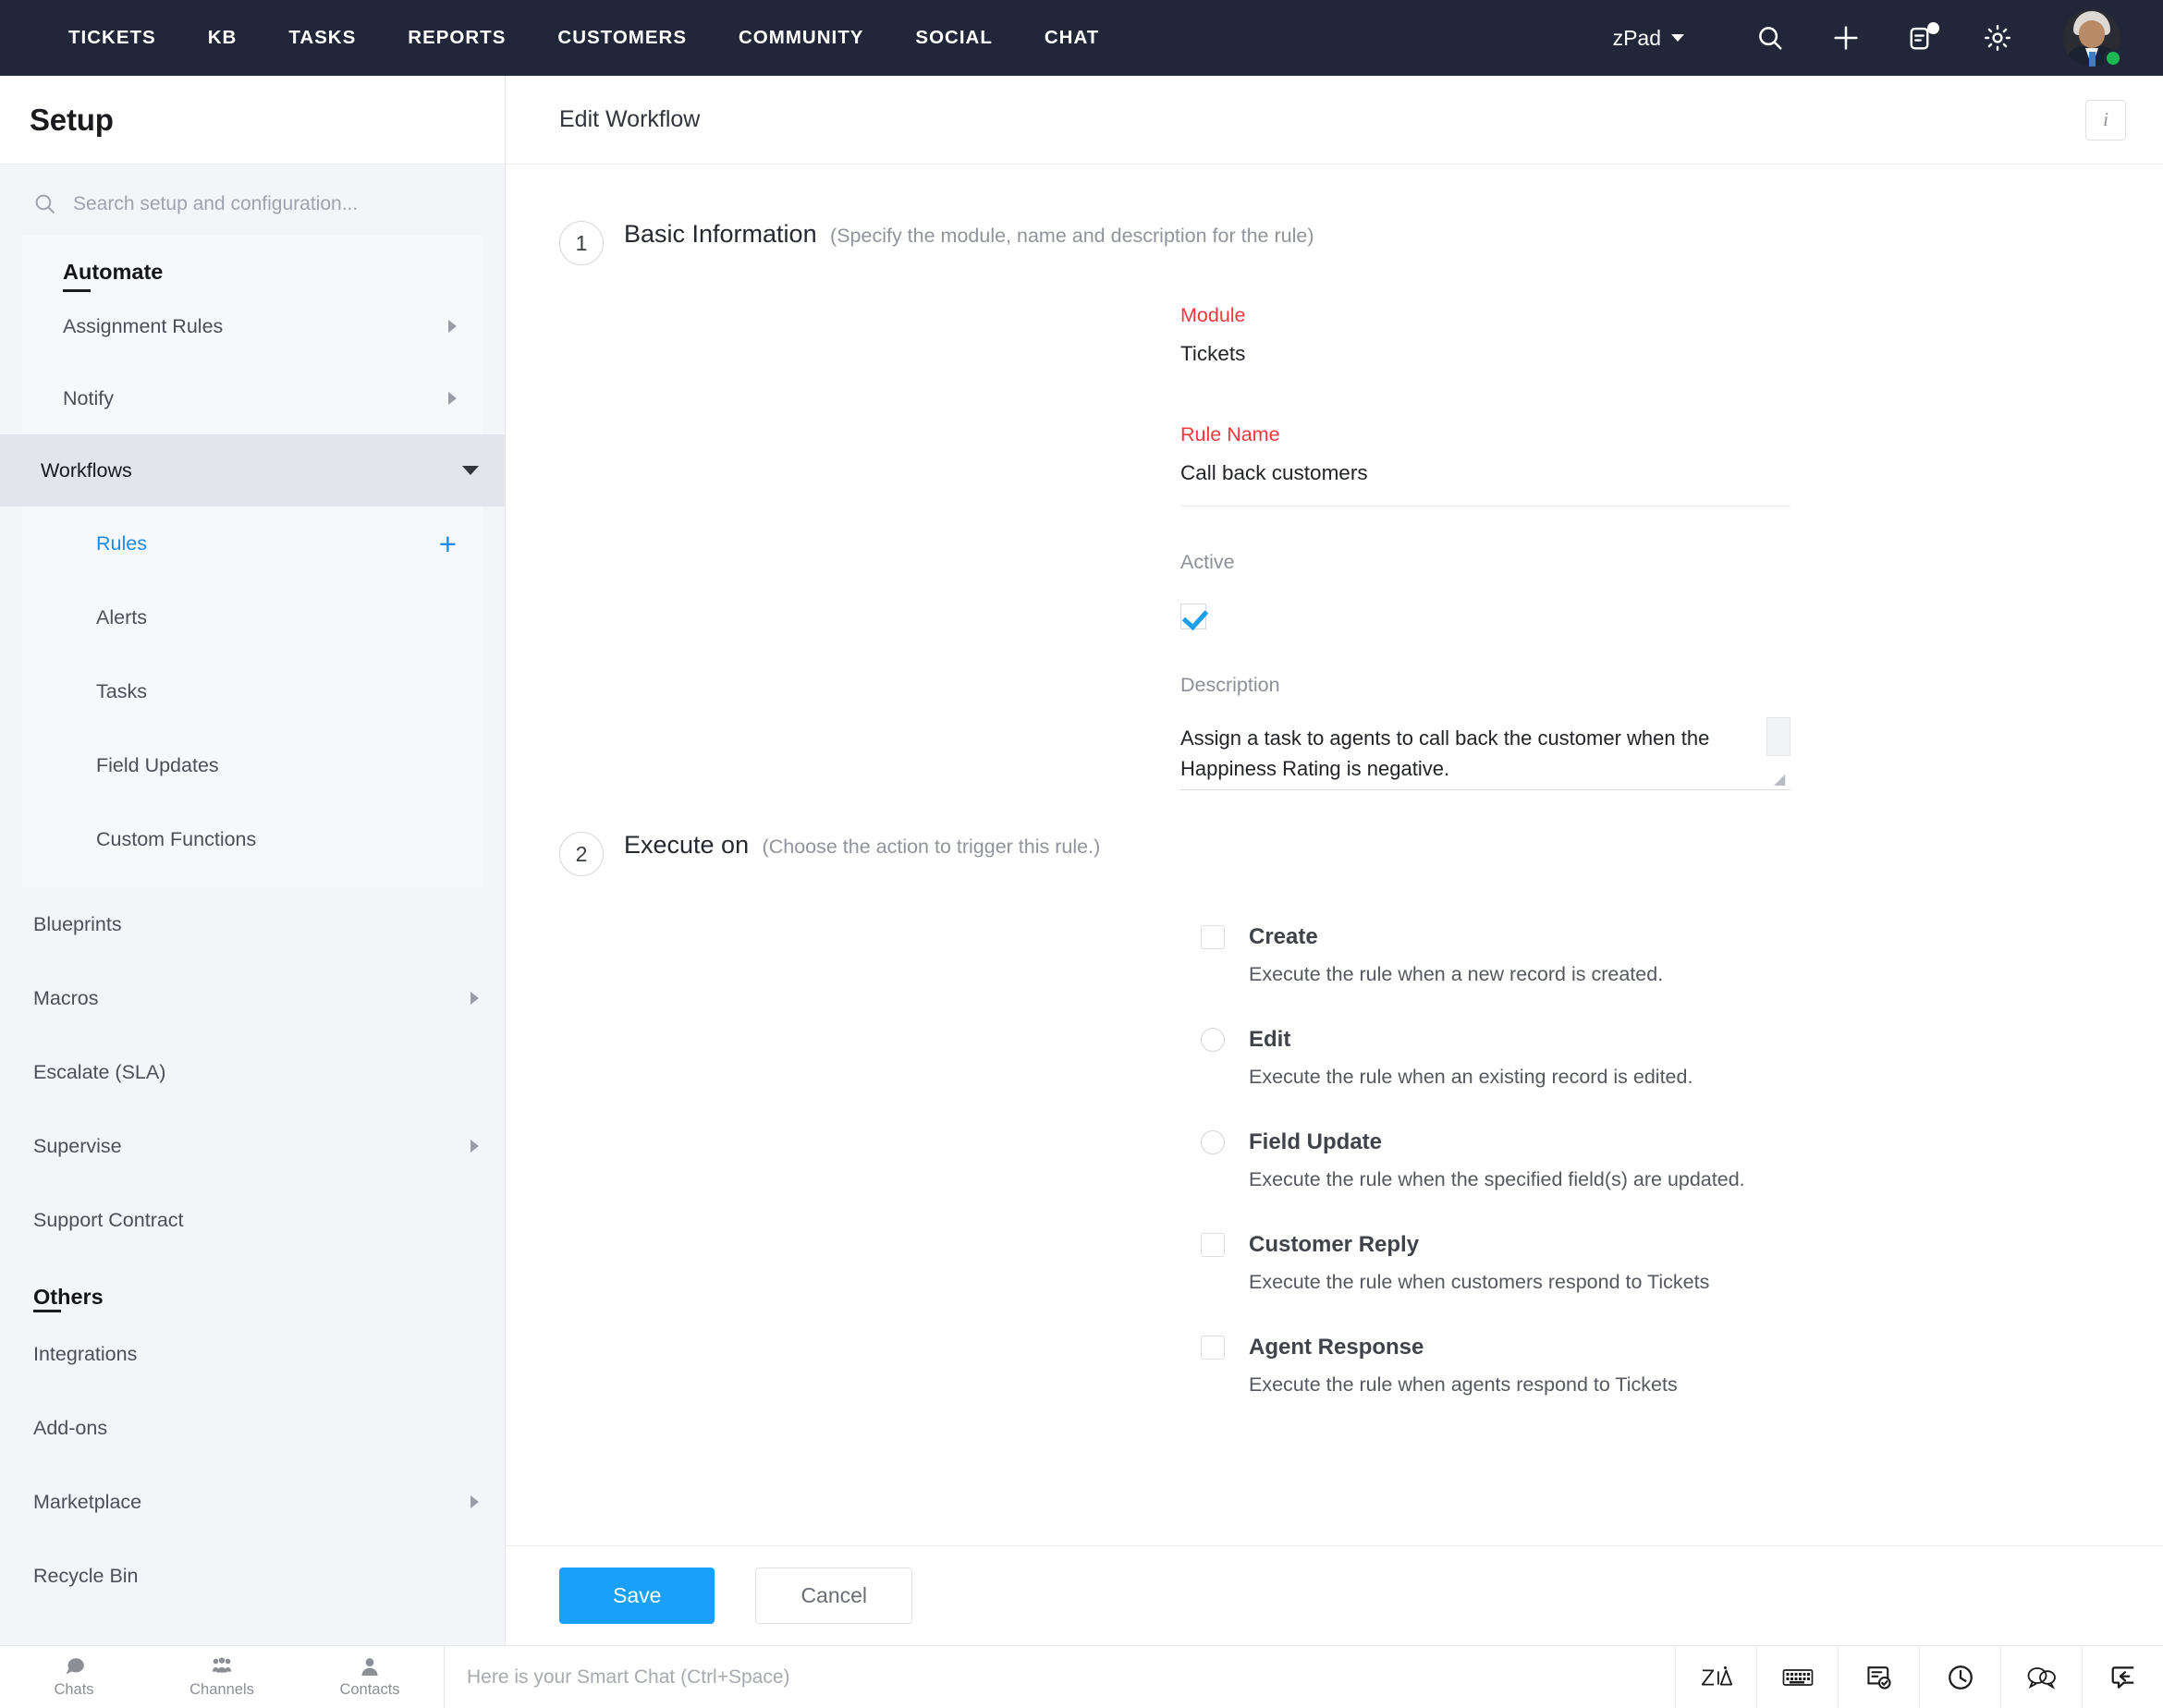  I want to click on edit-radio, so click(1213, 1040).